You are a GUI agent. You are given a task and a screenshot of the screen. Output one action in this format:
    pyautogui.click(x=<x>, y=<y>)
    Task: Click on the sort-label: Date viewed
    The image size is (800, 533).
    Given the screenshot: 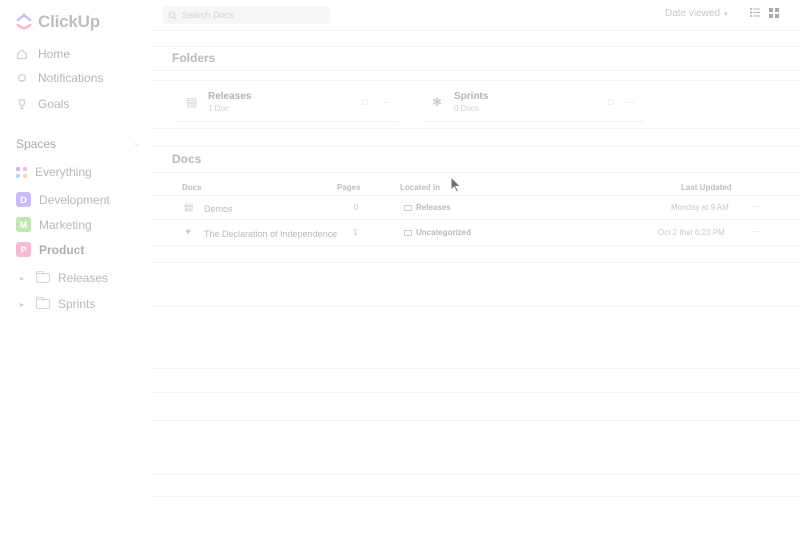 What is the action you would take?
    pyautogui.click(x=693, y=13)
    